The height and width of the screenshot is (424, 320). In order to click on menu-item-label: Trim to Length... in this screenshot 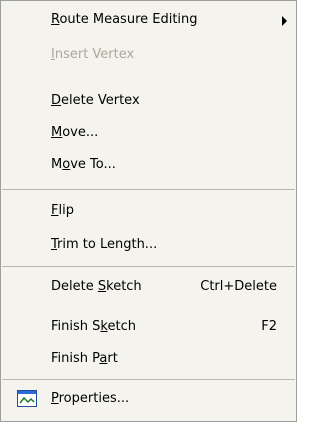, I will do `click(104, 244)`.